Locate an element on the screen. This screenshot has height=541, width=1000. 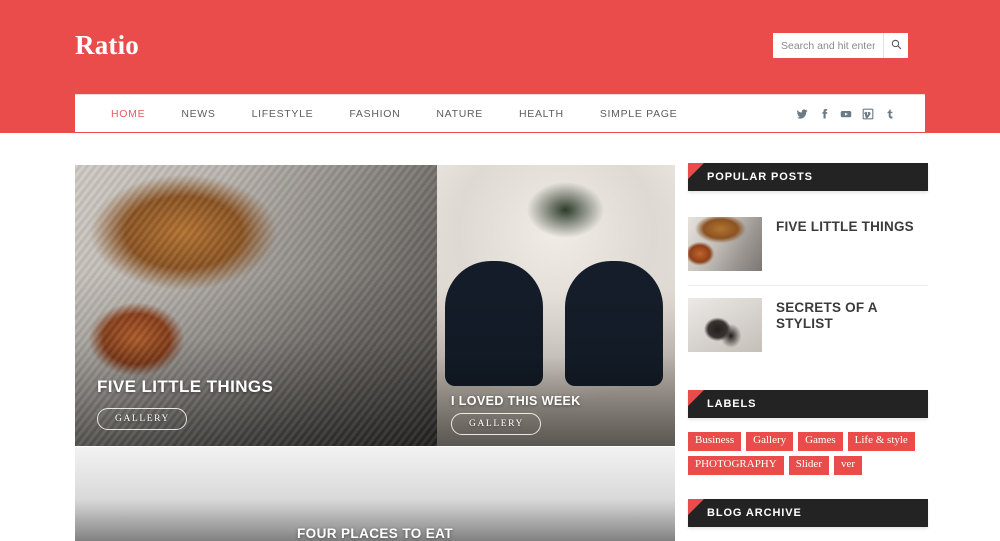
popular-post-item: SECRETS OF A STYLIST is located at coordinates (808, 325).